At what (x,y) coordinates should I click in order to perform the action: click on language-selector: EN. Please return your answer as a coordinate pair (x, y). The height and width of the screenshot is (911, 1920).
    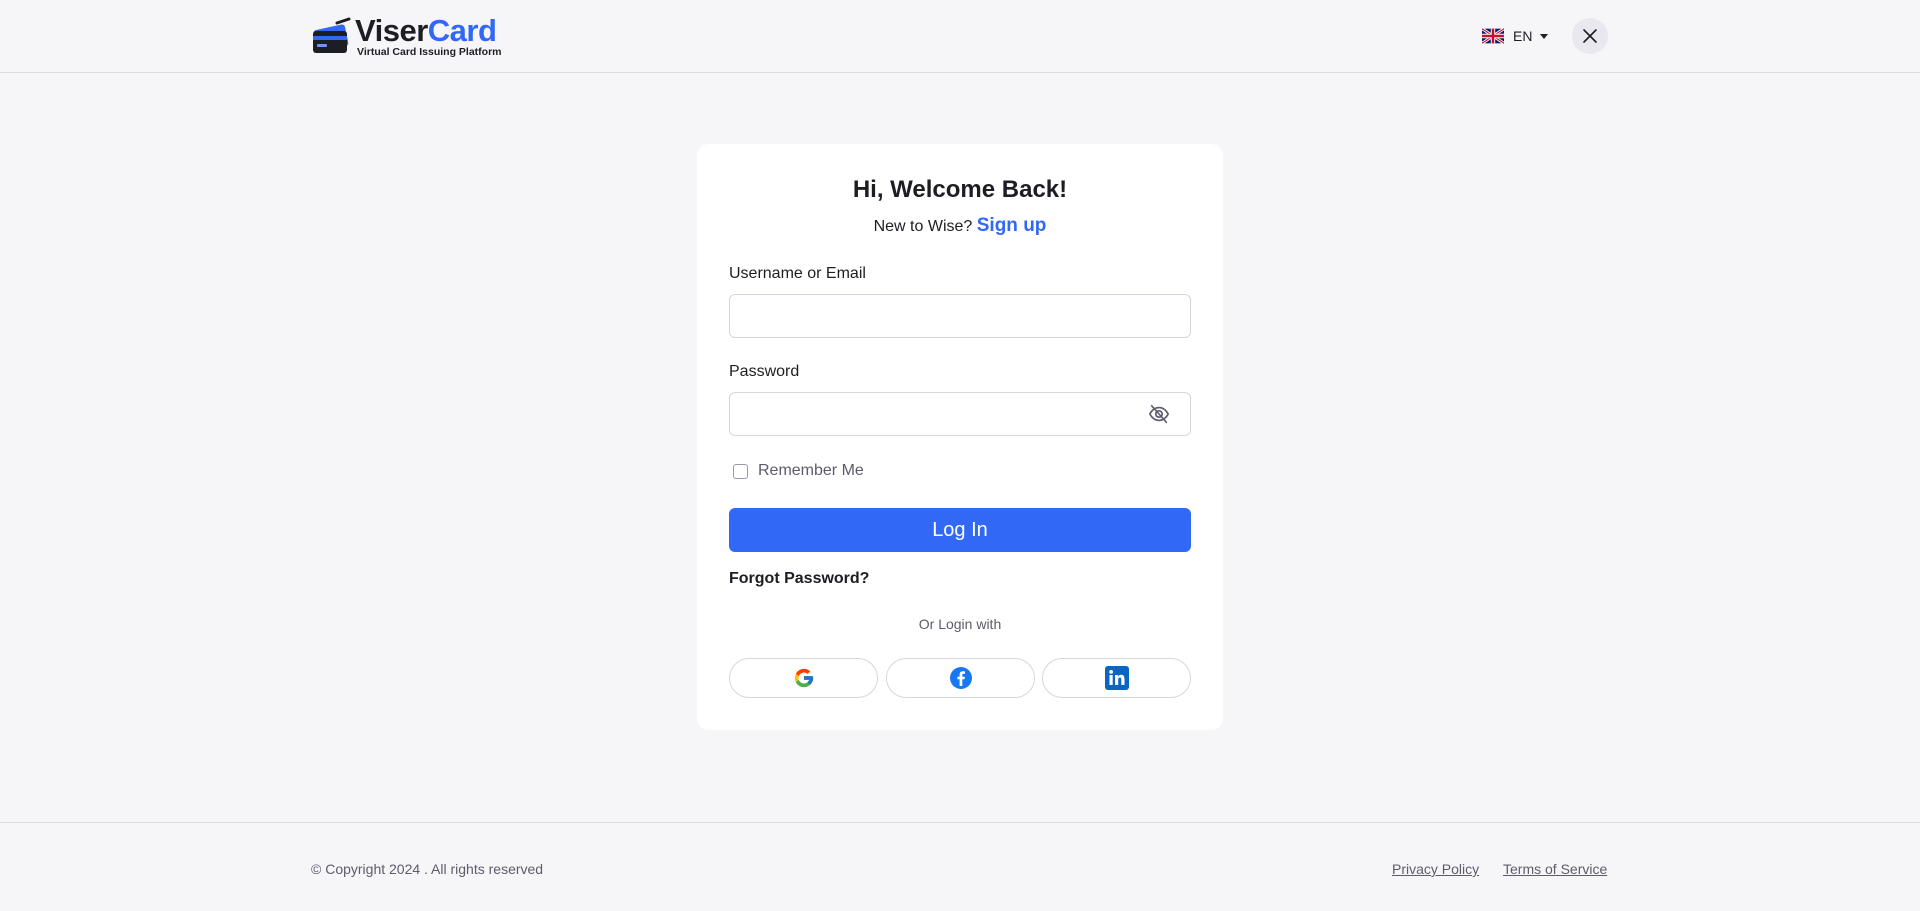
    Looking at the image, I should click on (1515, 36).